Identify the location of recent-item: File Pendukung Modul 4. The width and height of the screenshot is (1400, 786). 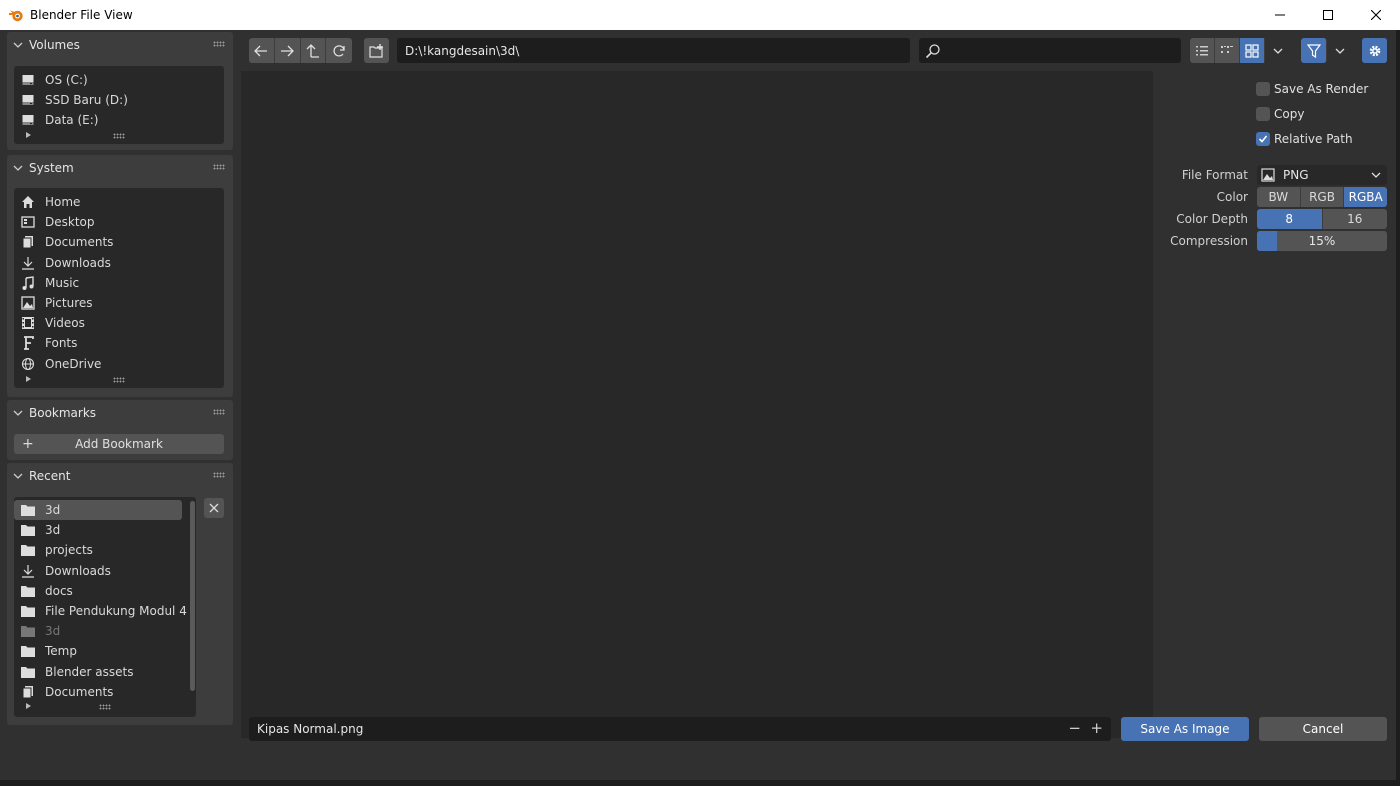
(100, 611).